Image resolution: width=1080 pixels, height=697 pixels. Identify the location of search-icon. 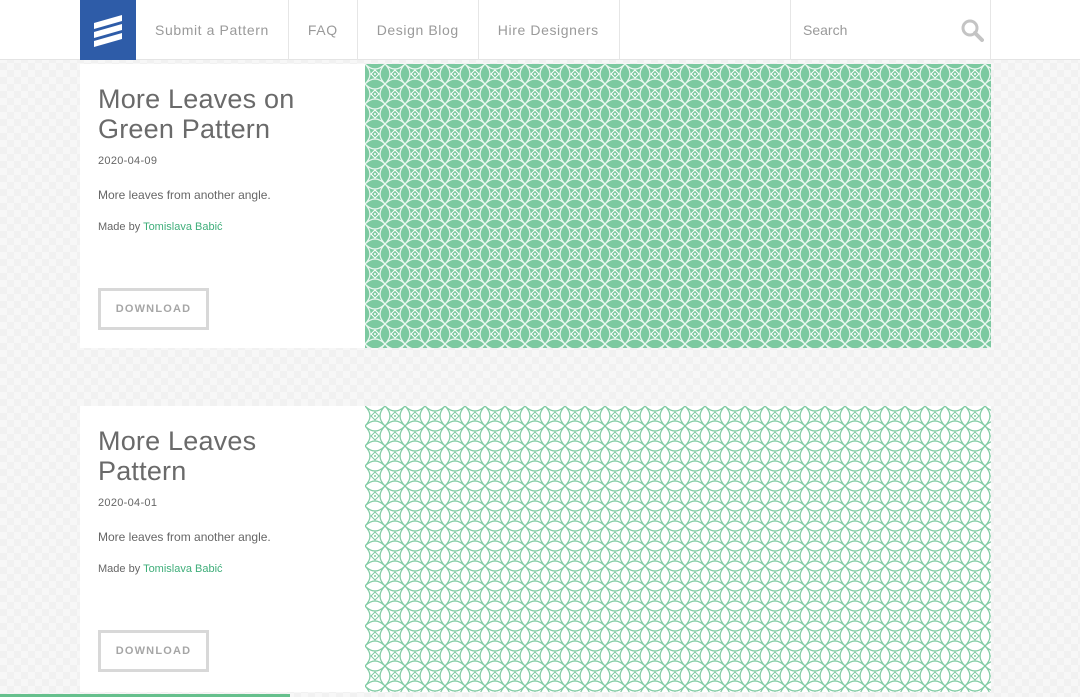
(972, 30).